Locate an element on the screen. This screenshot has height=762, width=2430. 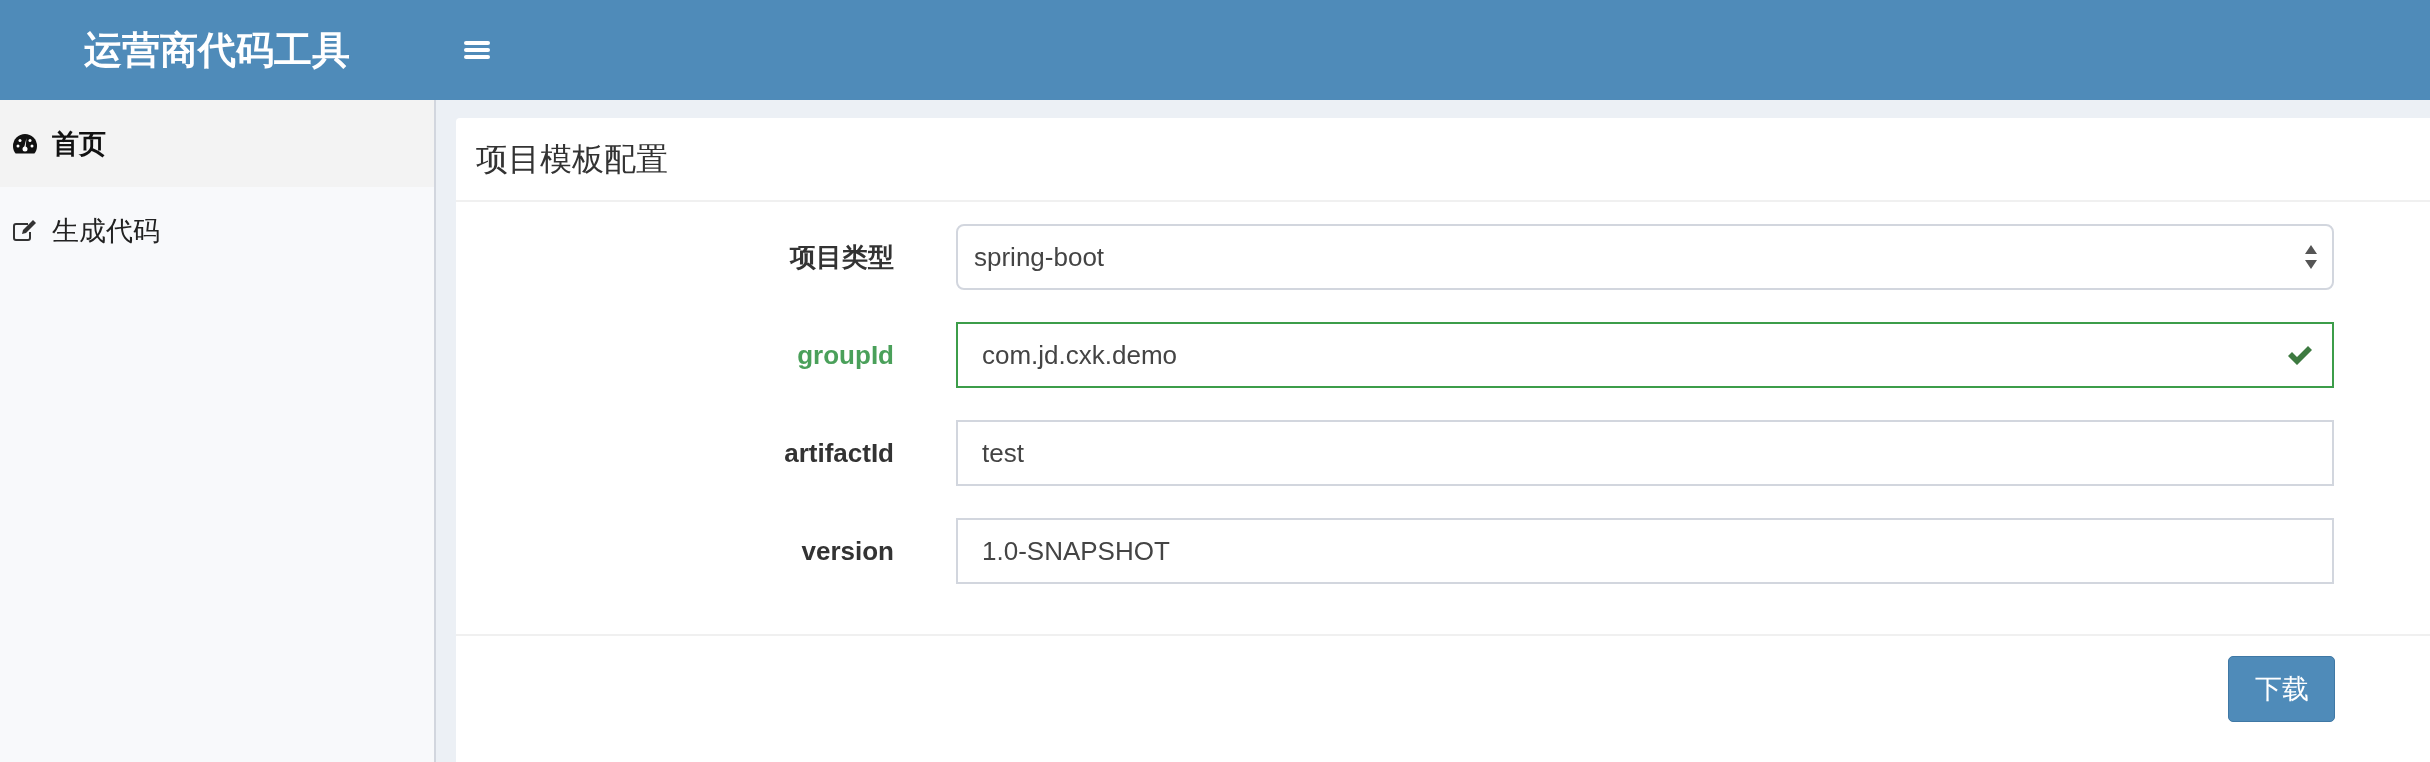
input-field: test is located at coordinates (1645, 453).